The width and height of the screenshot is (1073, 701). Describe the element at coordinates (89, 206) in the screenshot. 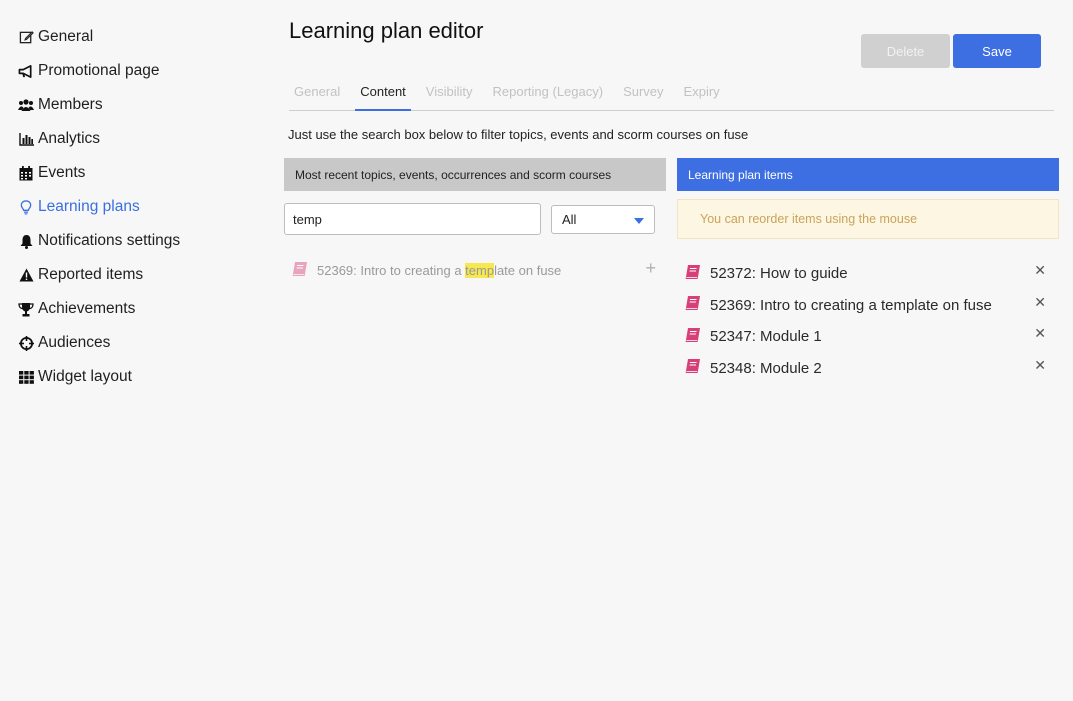

I see `sidebar-item-label: Learning plans` at that location.